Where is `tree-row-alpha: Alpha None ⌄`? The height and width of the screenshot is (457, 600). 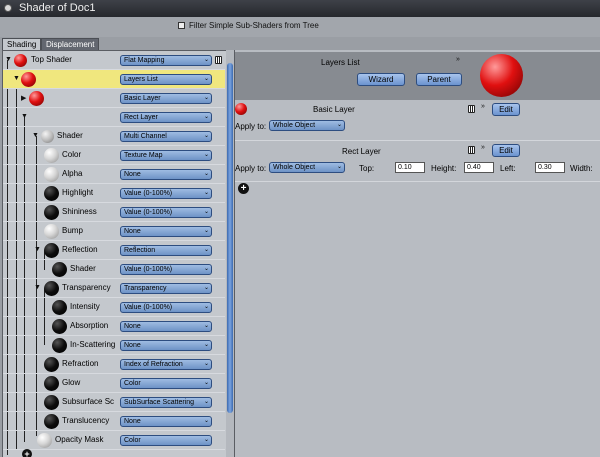
tree-row-alpha: Alpha None ⌄ is located at coordinates (114, 174).